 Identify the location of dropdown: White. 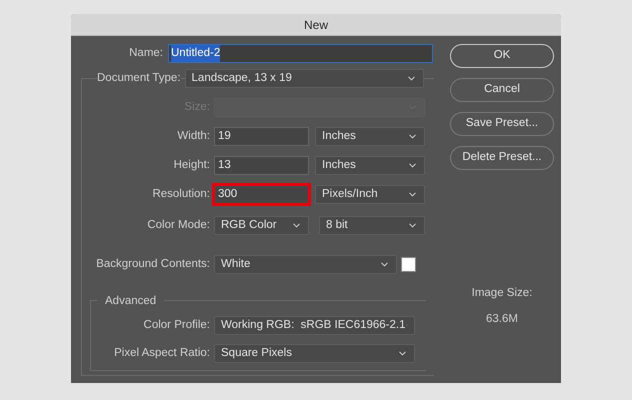
(305, 264).